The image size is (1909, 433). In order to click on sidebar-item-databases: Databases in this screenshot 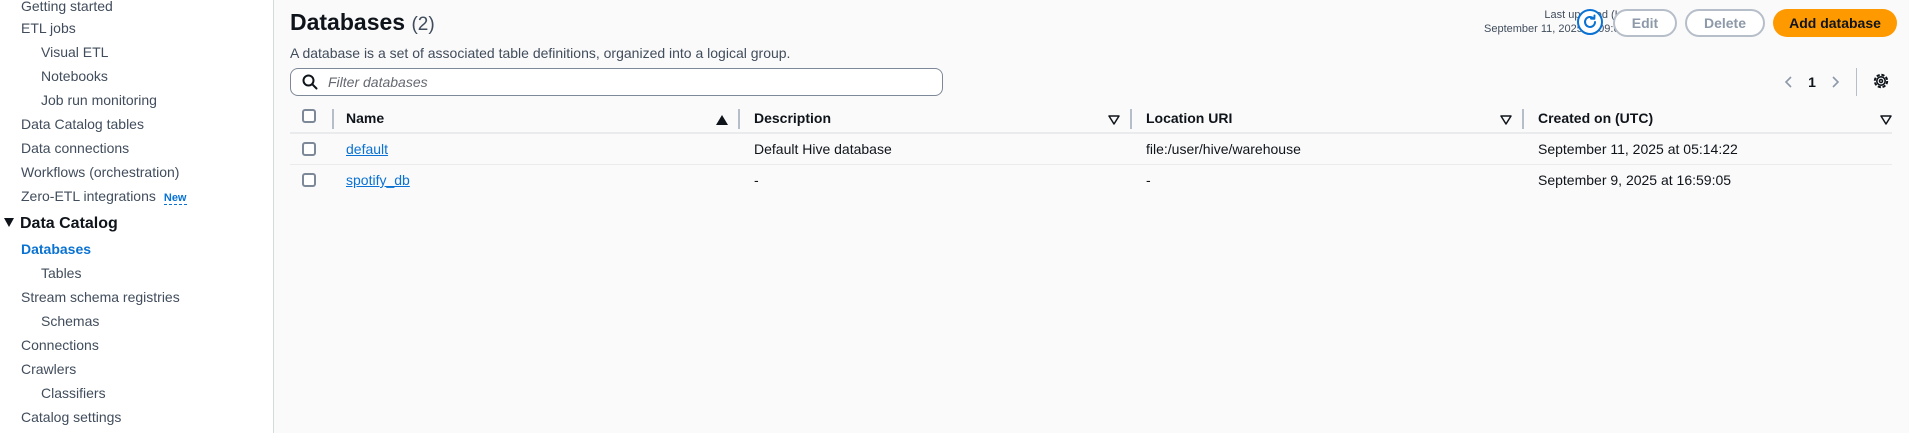, I will do `click(56, 249)`.